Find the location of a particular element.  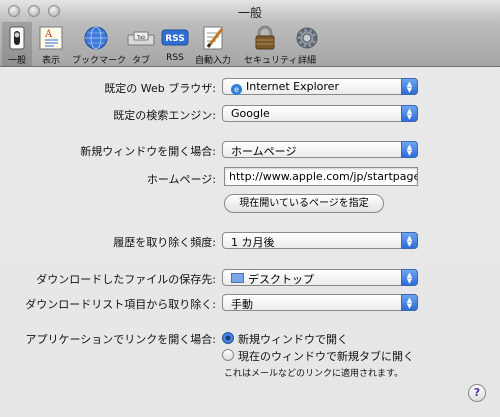

links-note: これはメールなどのリンクに適用されます。 is located at coordinates (314, 374).